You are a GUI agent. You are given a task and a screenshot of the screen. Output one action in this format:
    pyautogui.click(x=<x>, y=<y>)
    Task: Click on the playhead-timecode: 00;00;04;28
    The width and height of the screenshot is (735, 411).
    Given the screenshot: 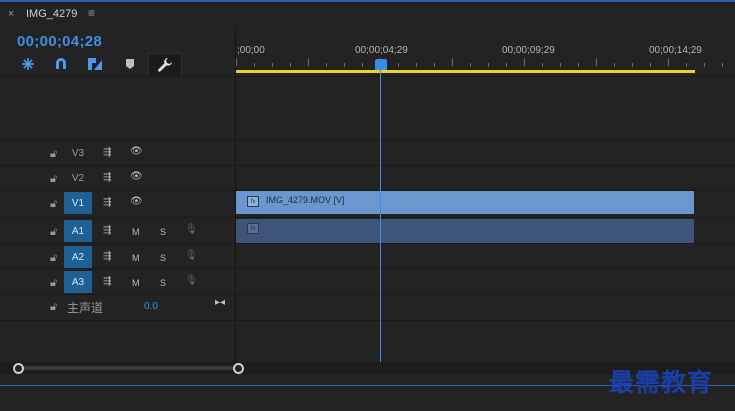 What is the action you would take?
    pyautogui.click(x=59, y=41)
    